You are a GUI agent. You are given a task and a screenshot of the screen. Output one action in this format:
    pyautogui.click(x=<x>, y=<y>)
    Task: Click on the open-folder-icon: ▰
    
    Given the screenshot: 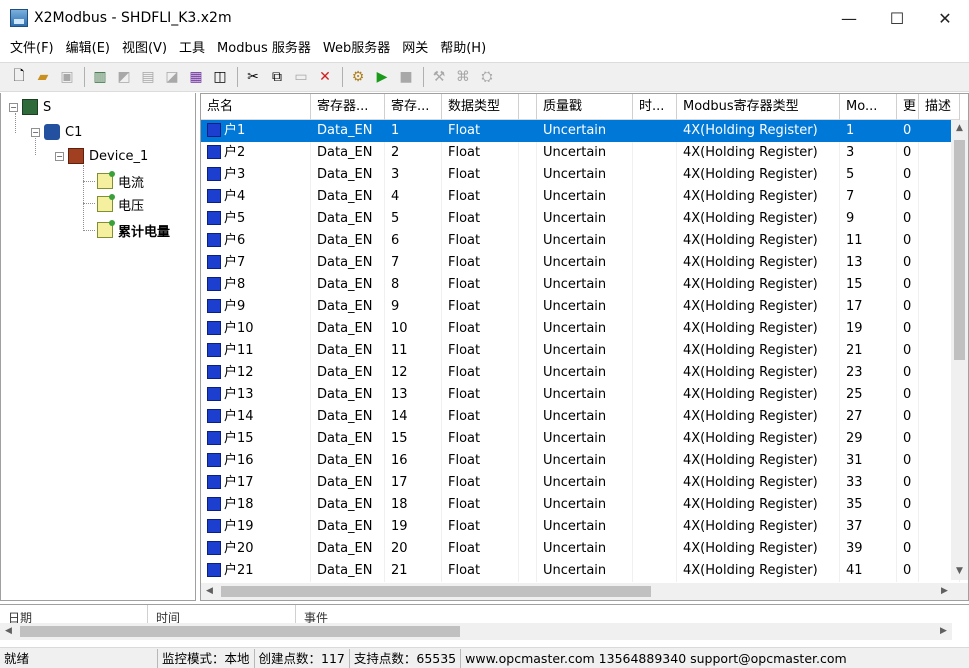 What is the action you would take?
    pyautogui.click(x=43, y=77)
    